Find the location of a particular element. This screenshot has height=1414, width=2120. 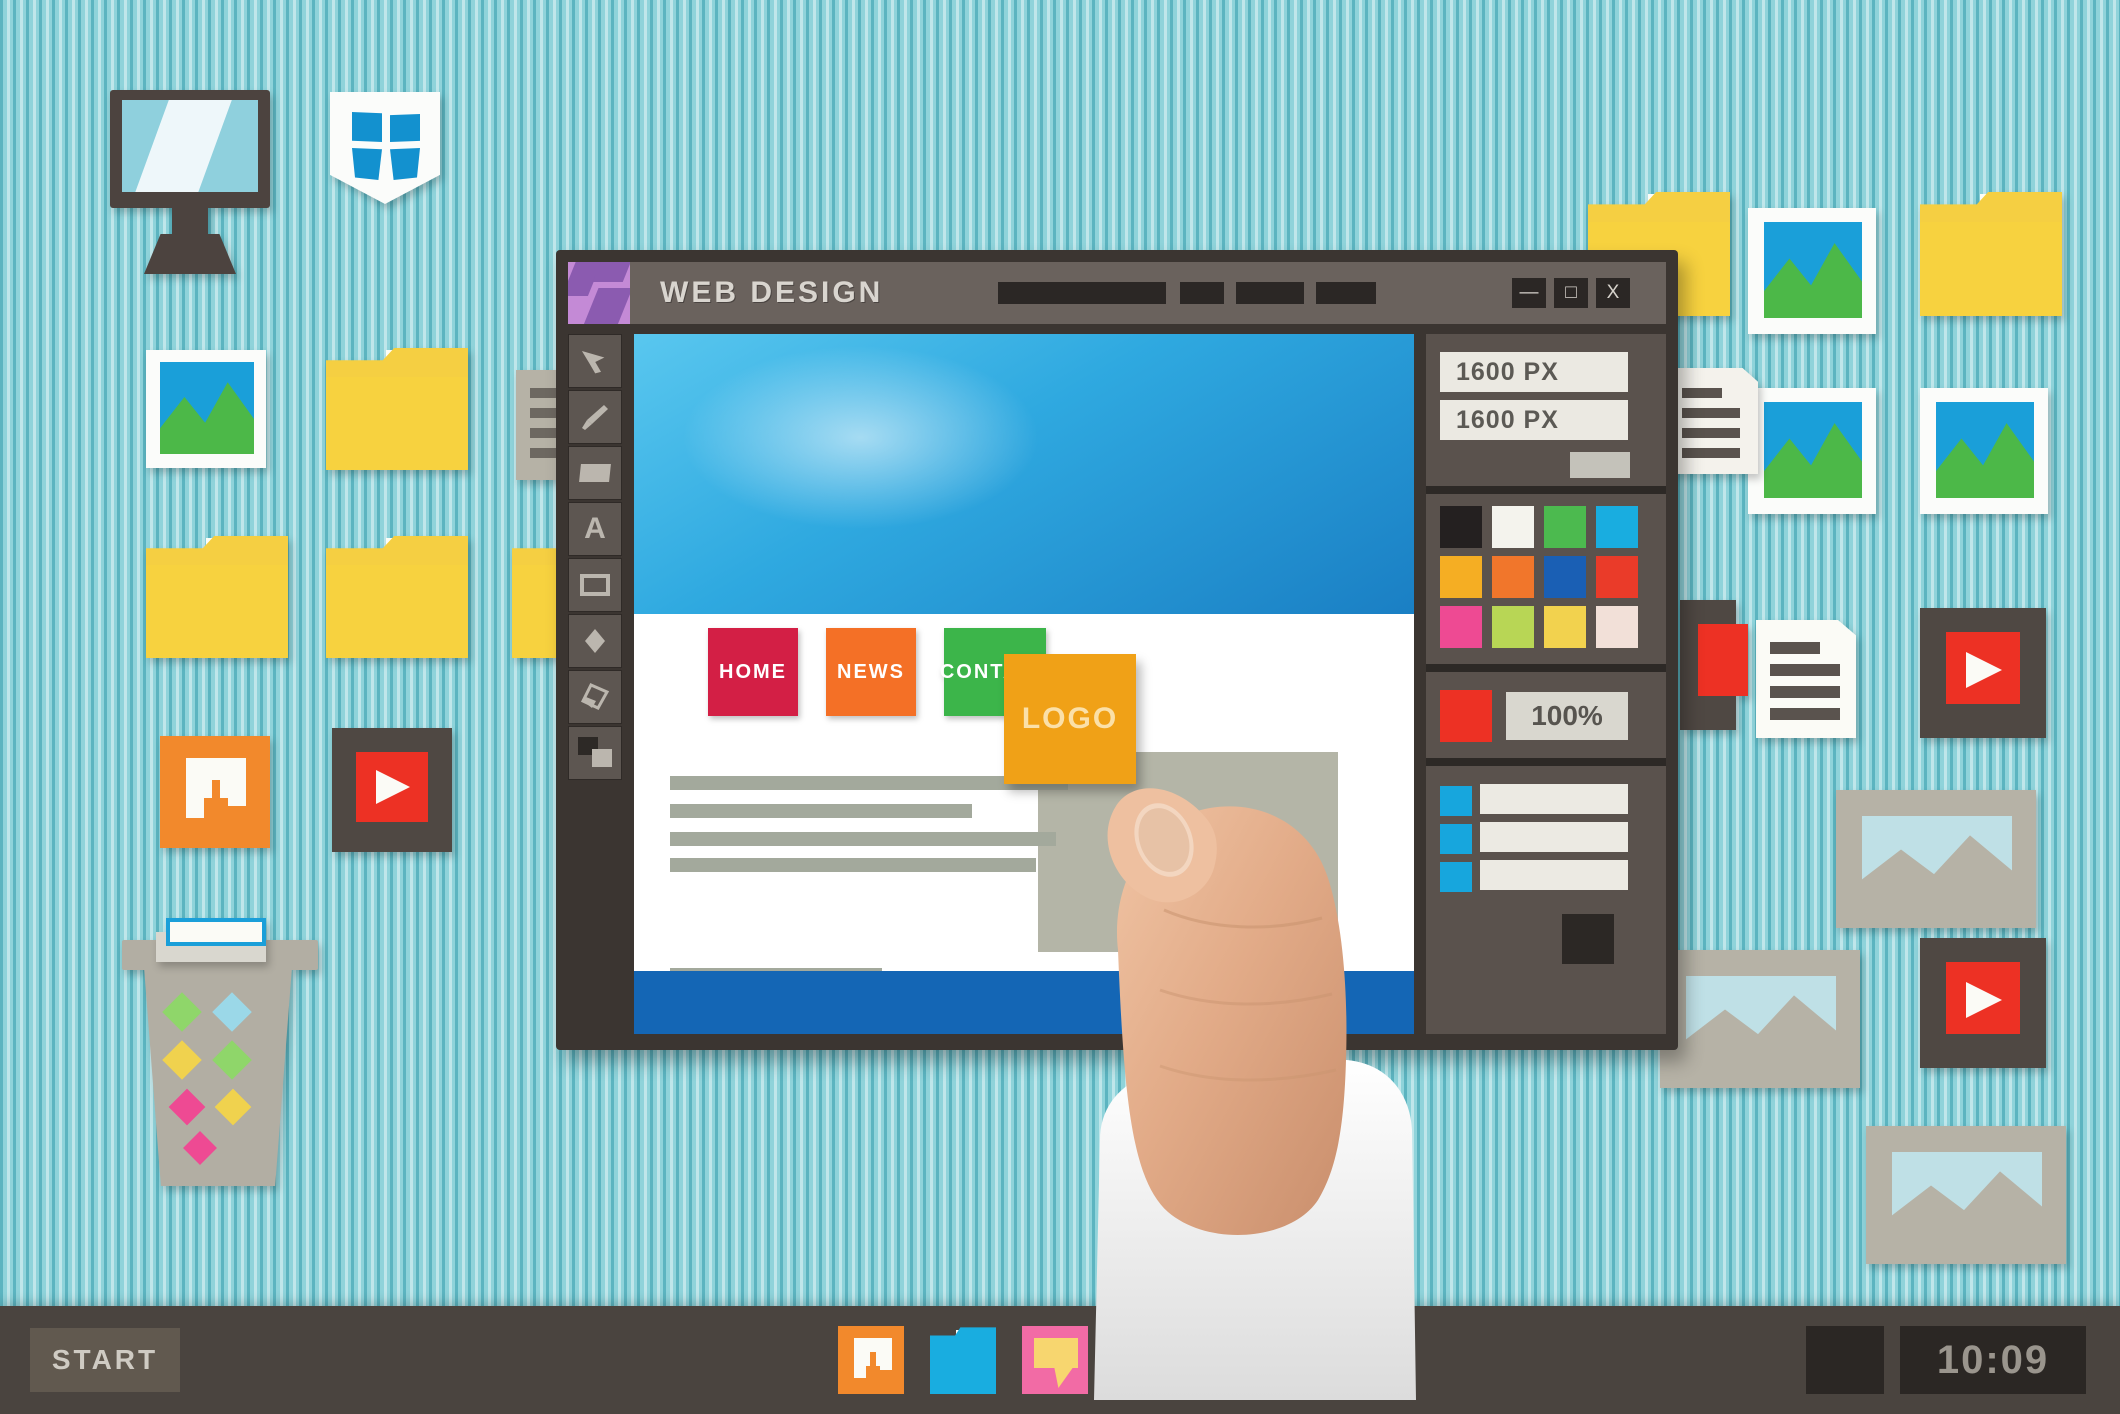

app-logo-icon is located at coordinates (599, 293).